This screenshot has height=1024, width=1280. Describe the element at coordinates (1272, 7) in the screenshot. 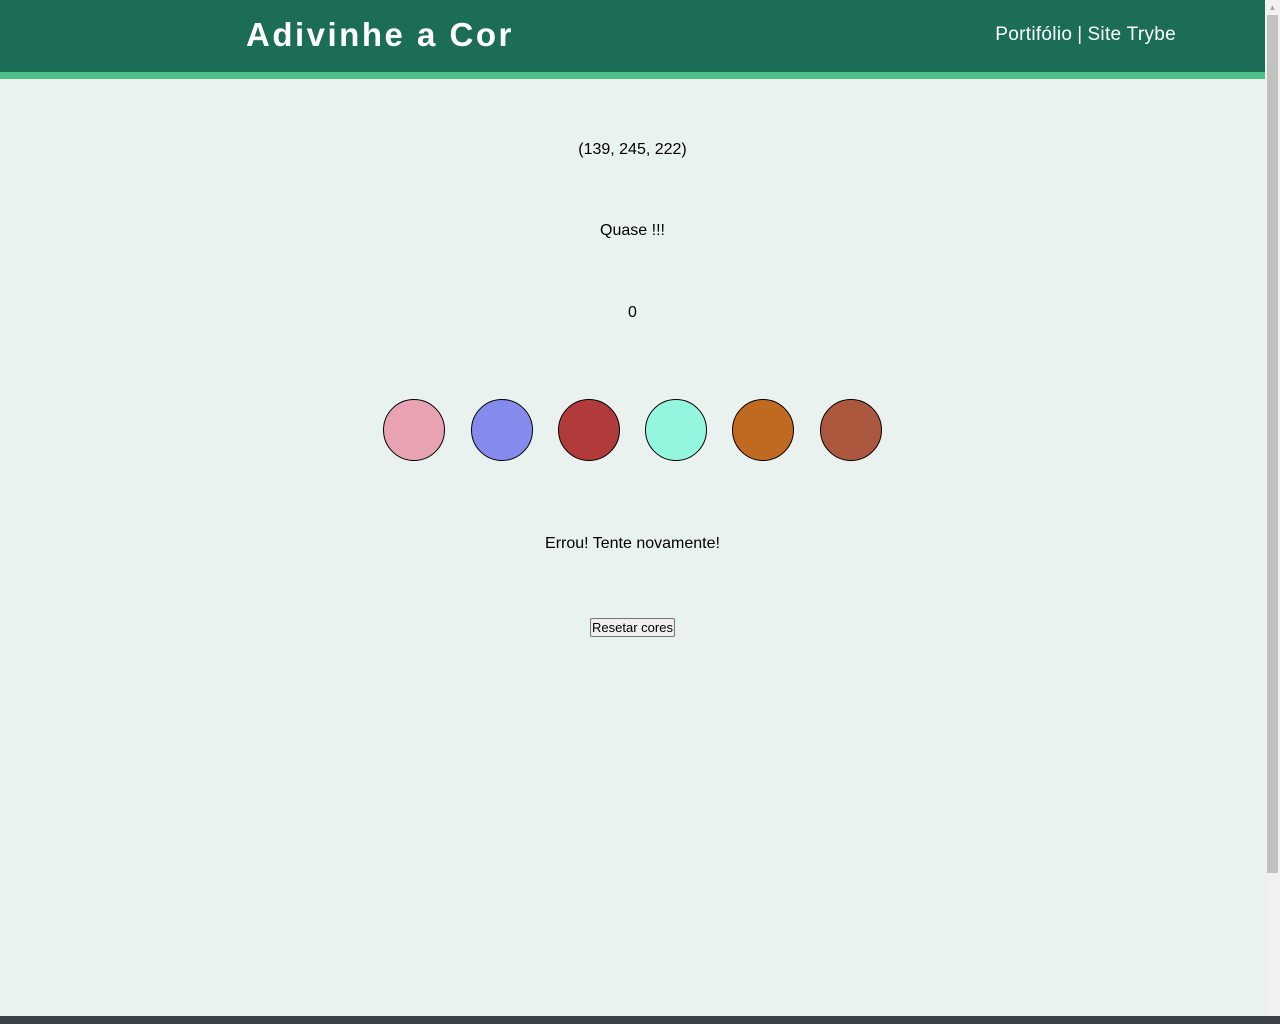

I see `scroll-up-arrow-icon: ▲` at that location.